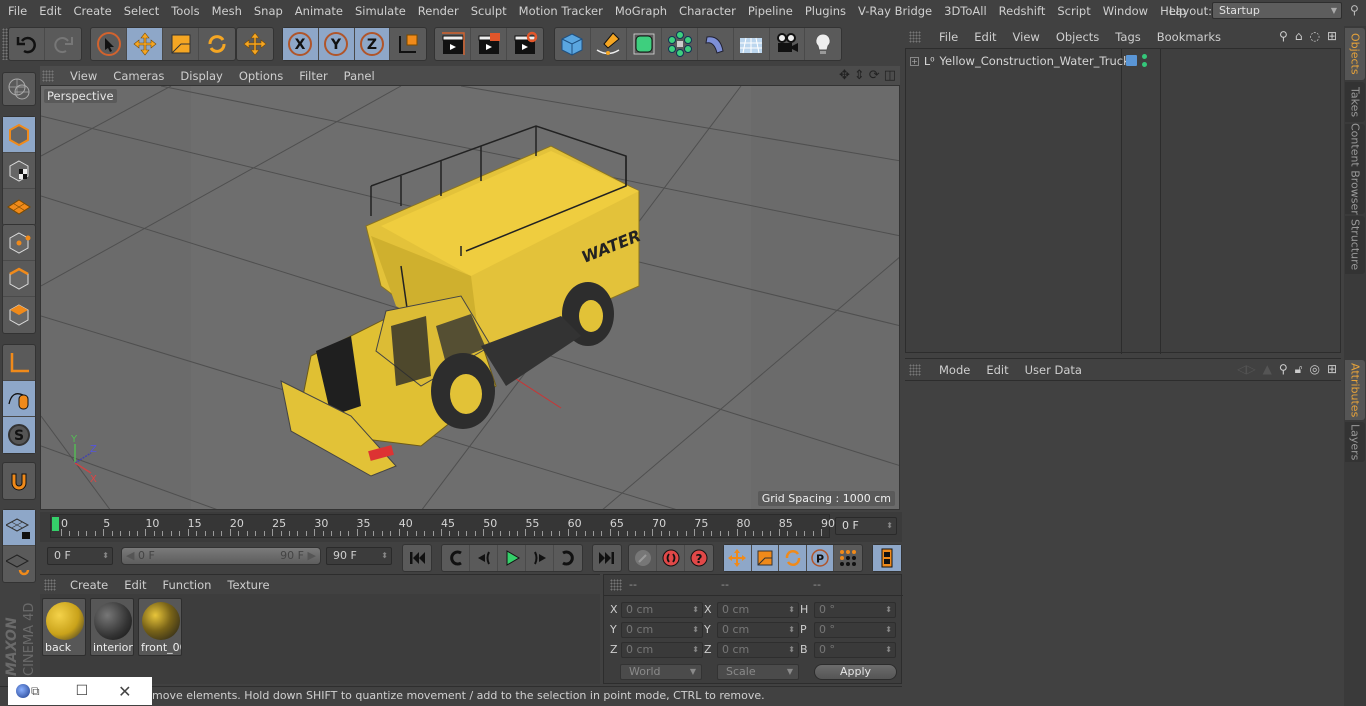 The width and height of the screenshot is (1366, 706). Describe the element at coordinates (823, 44) in the screenshot. I see `light-button` at that location.